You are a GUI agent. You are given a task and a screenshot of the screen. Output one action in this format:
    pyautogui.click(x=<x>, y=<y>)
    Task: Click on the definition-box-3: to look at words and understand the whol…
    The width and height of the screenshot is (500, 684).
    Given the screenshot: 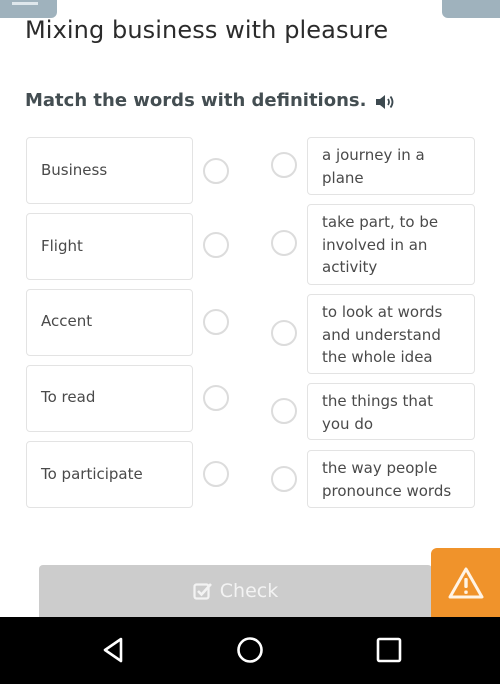 What is the action you would take?
    pyautogui.click(x=391, y=334)
    